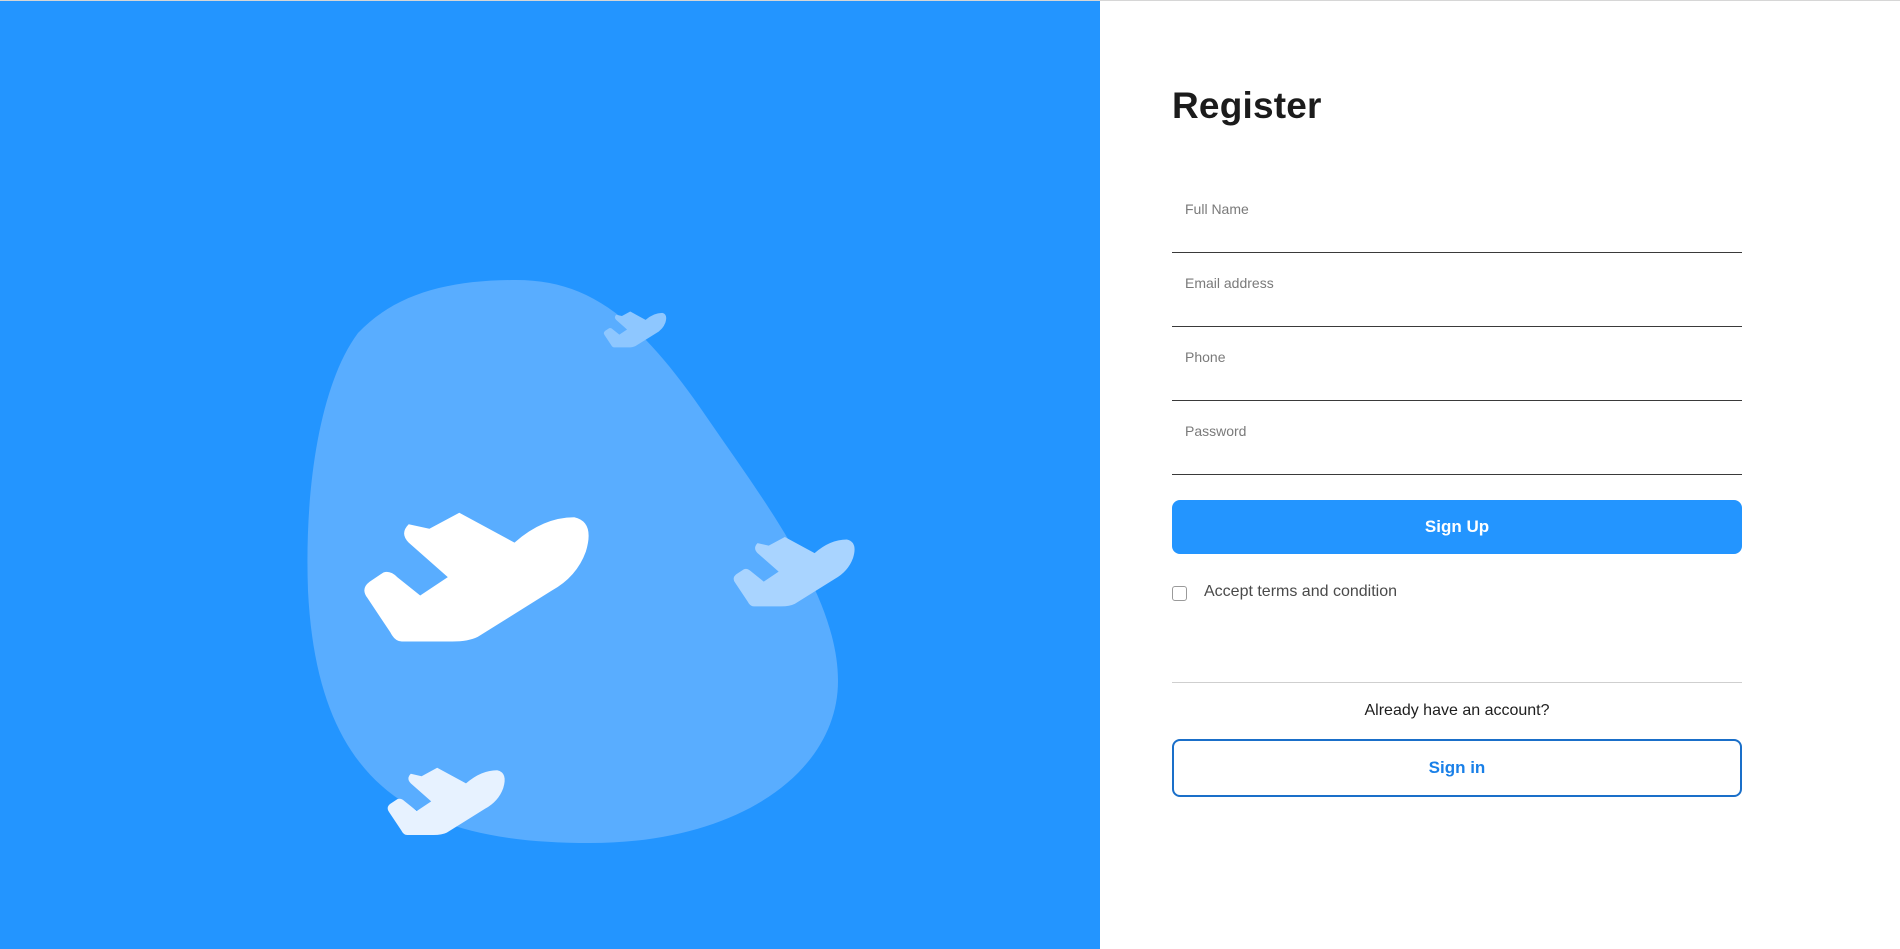  Describe the element at coordinates (1300, 592) in the screenshot. I see `terms-label: Accept terms and condition` at that location.